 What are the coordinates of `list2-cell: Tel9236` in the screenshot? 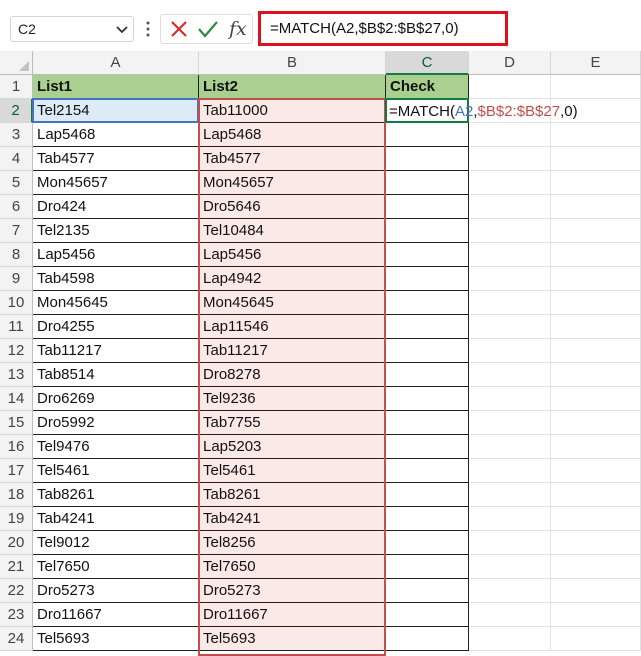 It's located at (292, 399).